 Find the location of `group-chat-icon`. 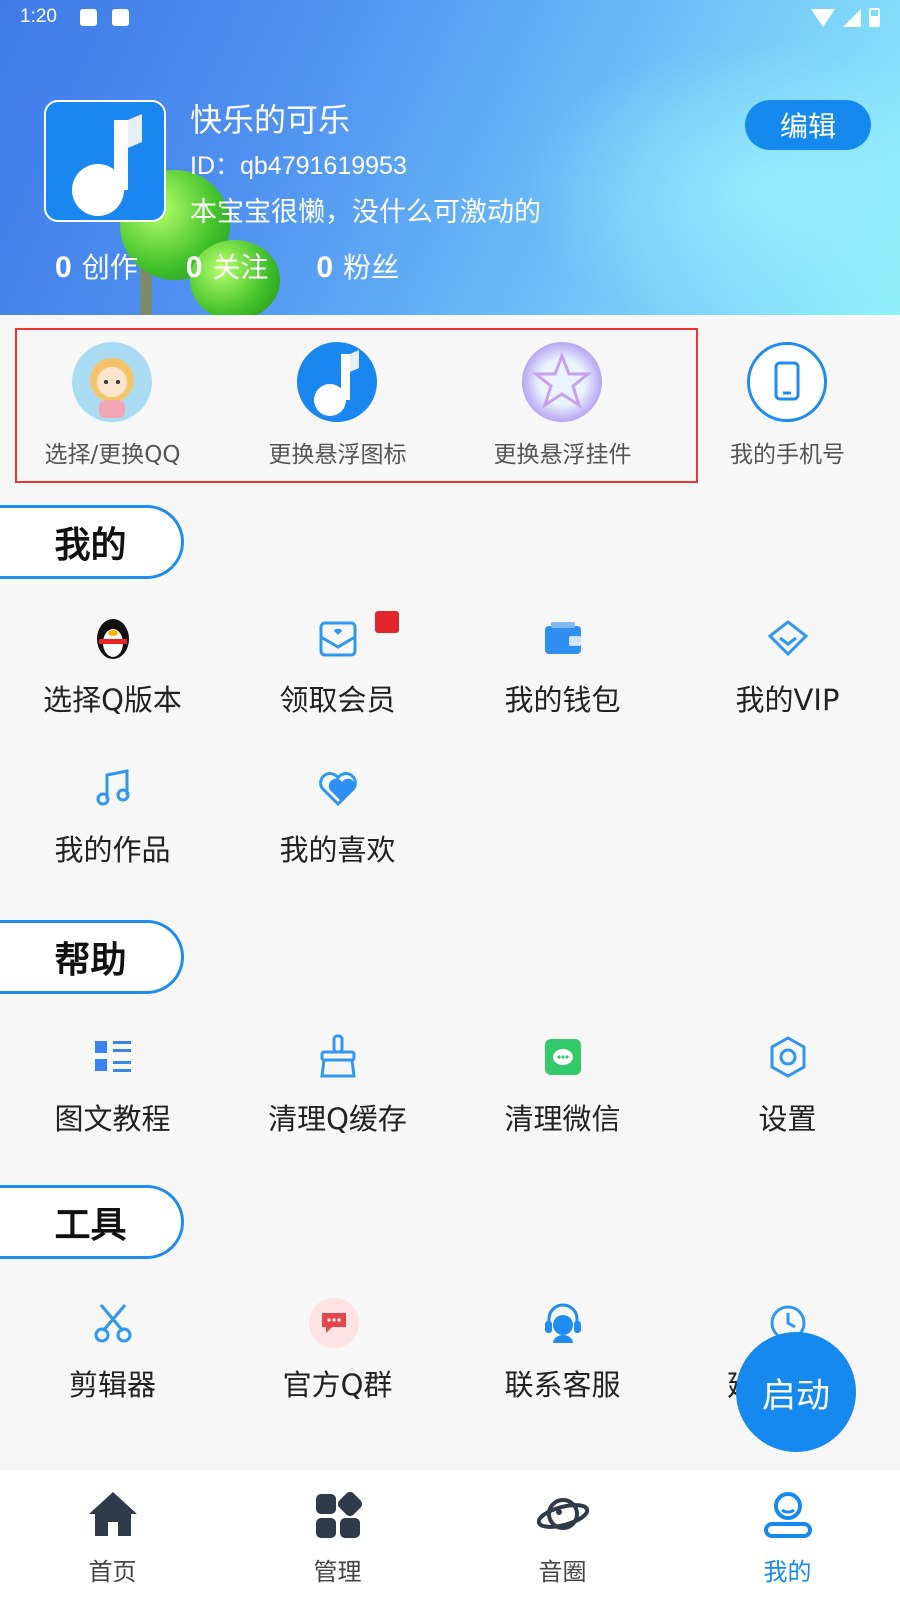

group-chat-icon is located at coordinates (334, 1323).